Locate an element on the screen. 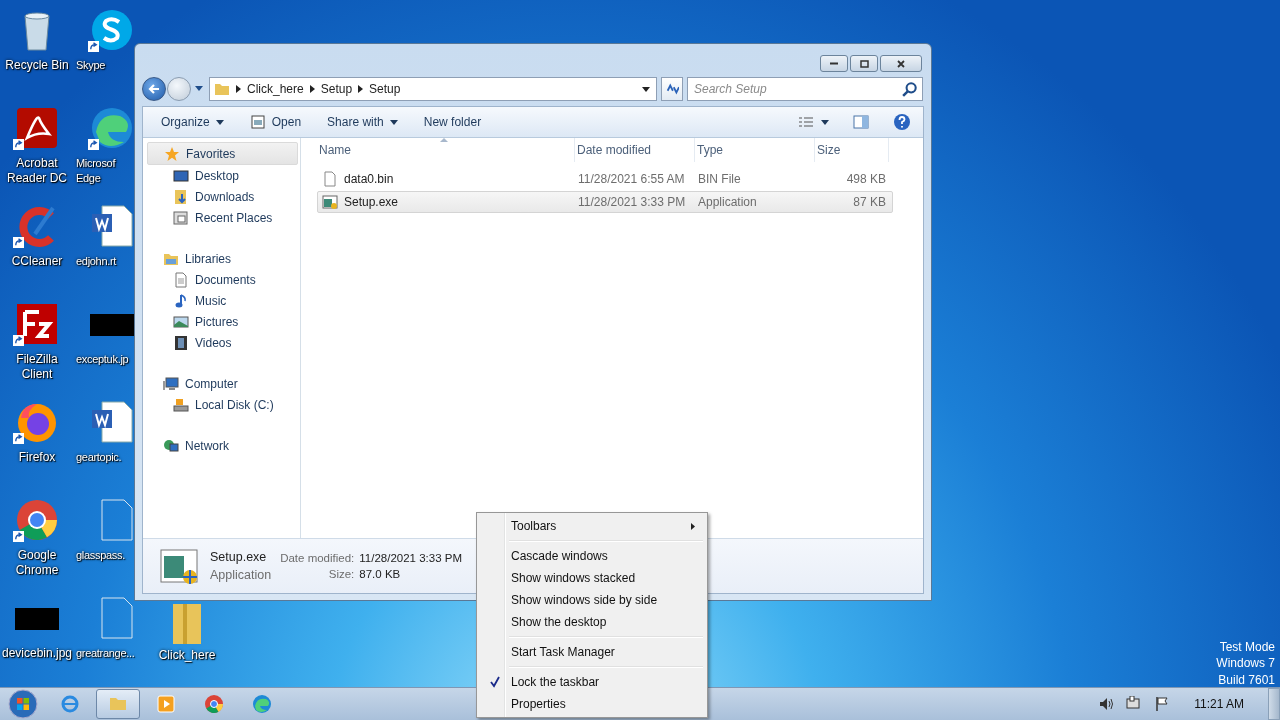 This screenshot has width=1280, height=720. file-icon is located at coordinates (330, 179).